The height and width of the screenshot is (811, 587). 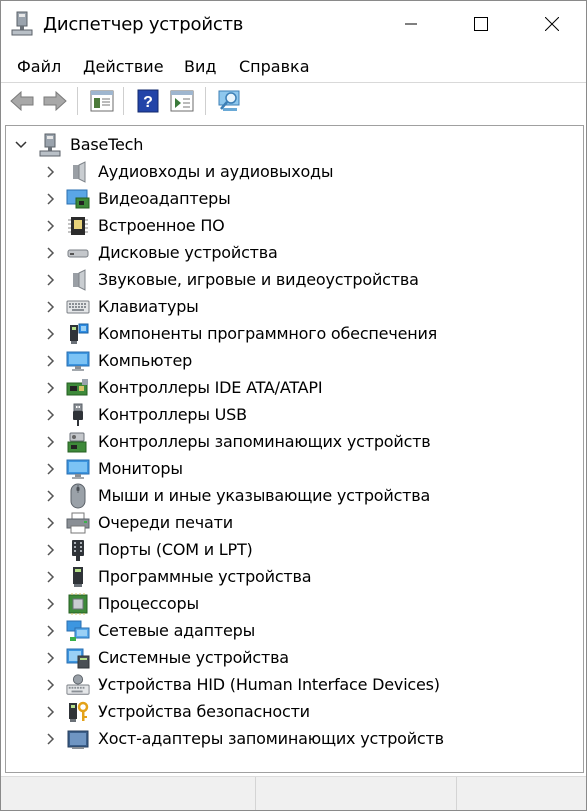 I want to click on tree-category-label: Устройства безопасности, so click(x=204, y=711).